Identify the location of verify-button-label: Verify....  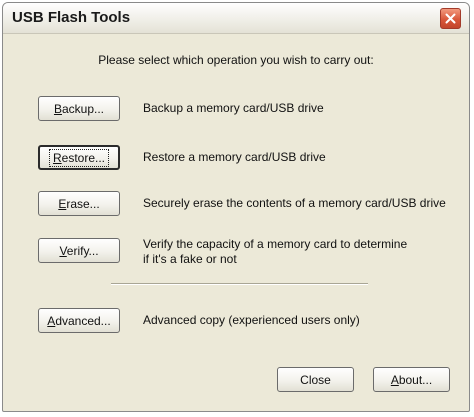
(79, 250).